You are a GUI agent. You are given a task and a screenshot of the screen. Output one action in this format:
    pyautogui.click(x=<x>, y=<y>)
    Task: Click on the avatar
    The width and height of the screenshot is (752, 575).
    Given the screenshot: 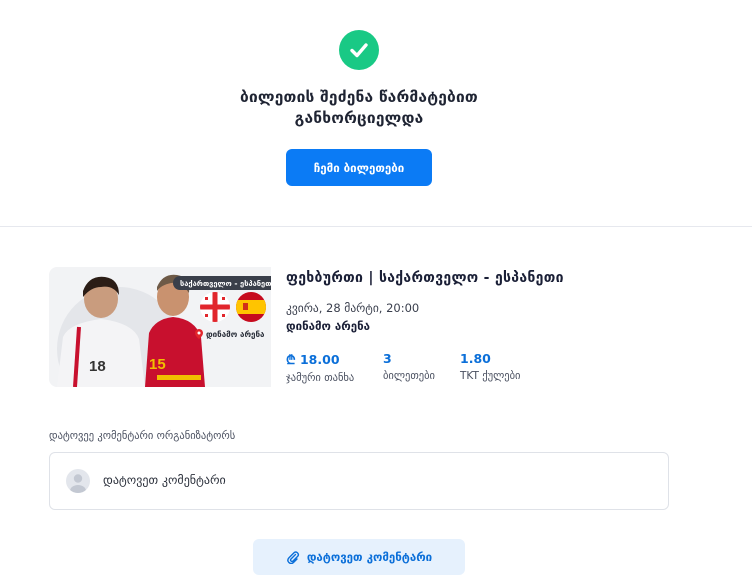 What is the action you would take?
    pyautogui.click(x=78, y=481)
    